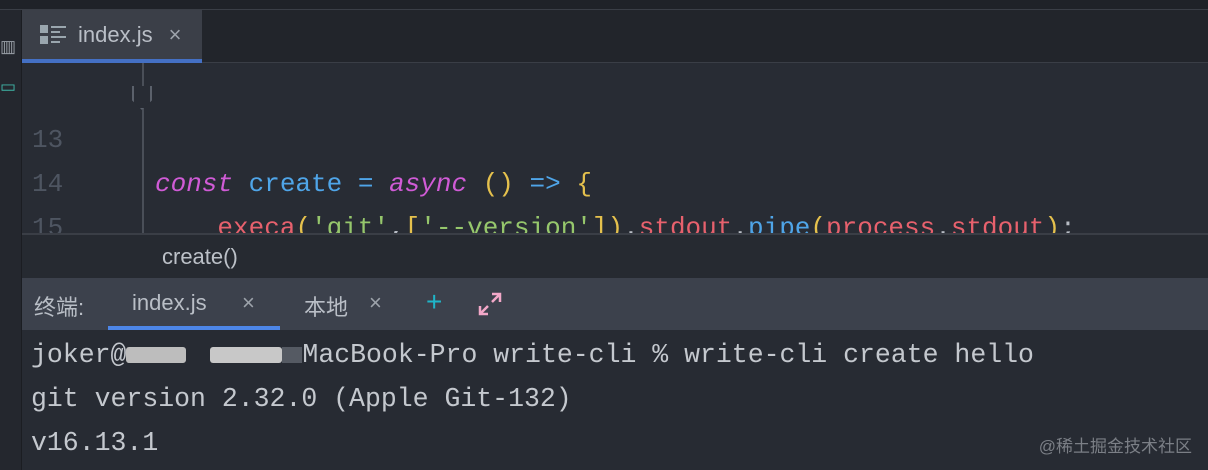 This screenshot has width=1208, height=470. Describe the element at coordinates (53, 34) in the screenshot. I see `structure-icon` at that location.